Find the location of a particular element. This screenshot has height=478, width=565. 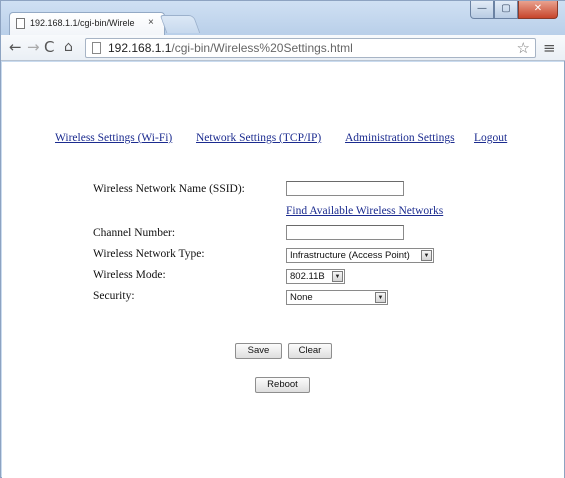

close-tab-icon: × is located at coordinates (151, 22).